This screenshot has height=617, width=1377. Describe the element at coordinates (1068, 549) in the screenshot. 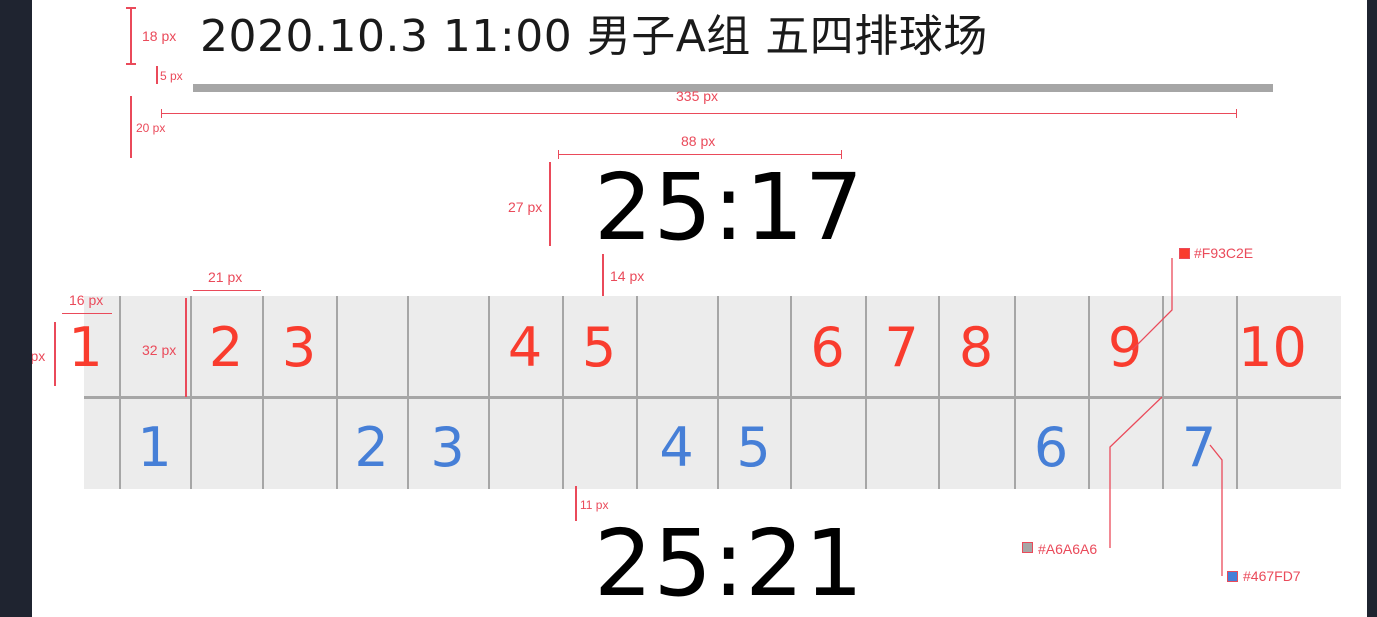

I see `gray-color-label: #A6A6A6` at that location.